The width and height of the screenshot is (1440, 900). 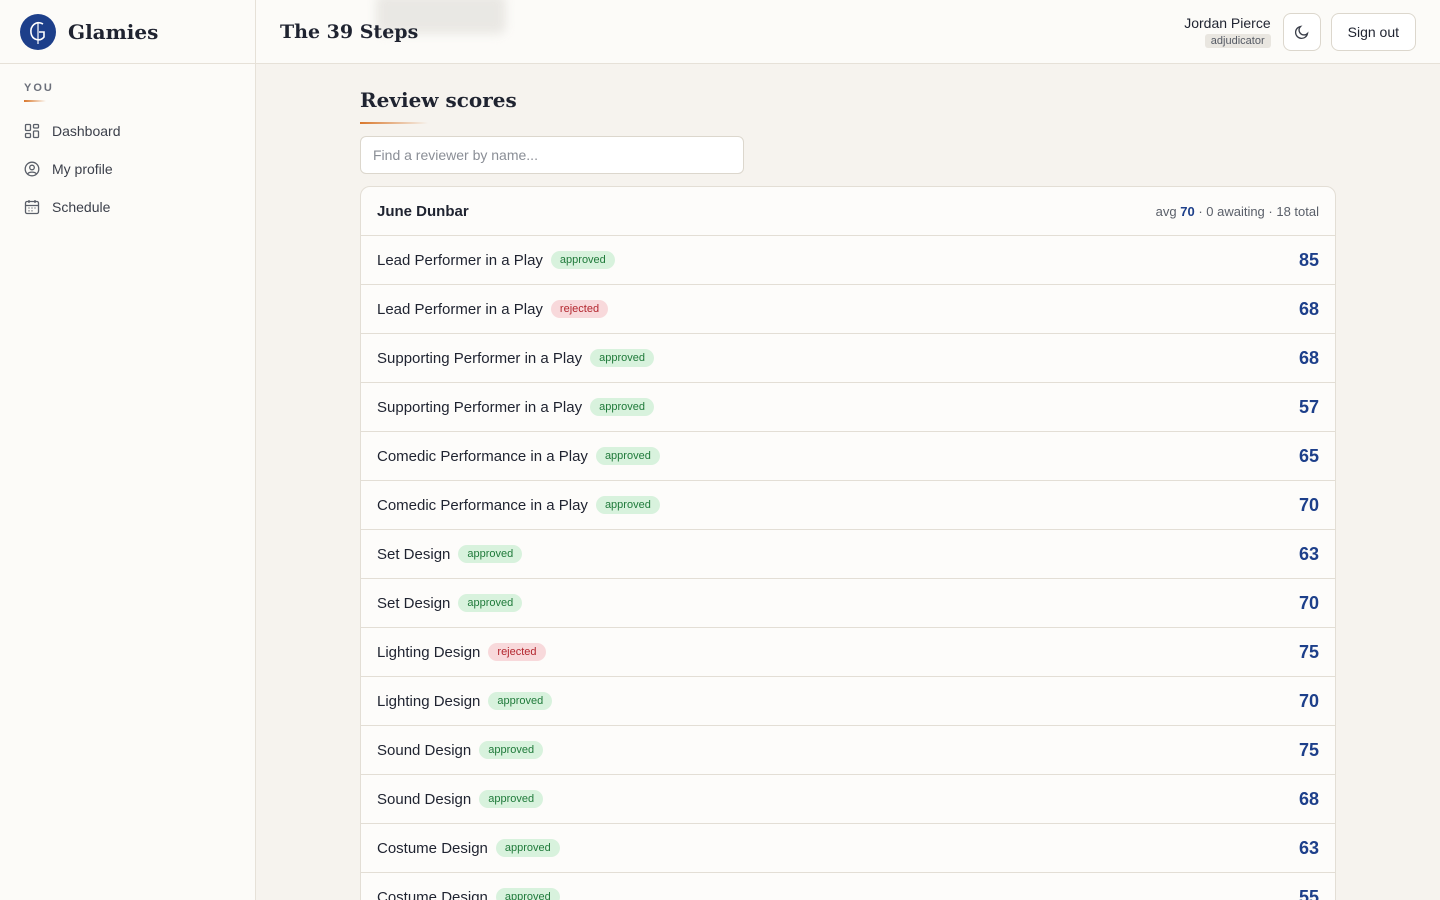 What do you see at coordinates (1227, 31) in the screenshot?
I see `user-info: Jordan Pierce adjudicator` at bounding box center [1227, 31].